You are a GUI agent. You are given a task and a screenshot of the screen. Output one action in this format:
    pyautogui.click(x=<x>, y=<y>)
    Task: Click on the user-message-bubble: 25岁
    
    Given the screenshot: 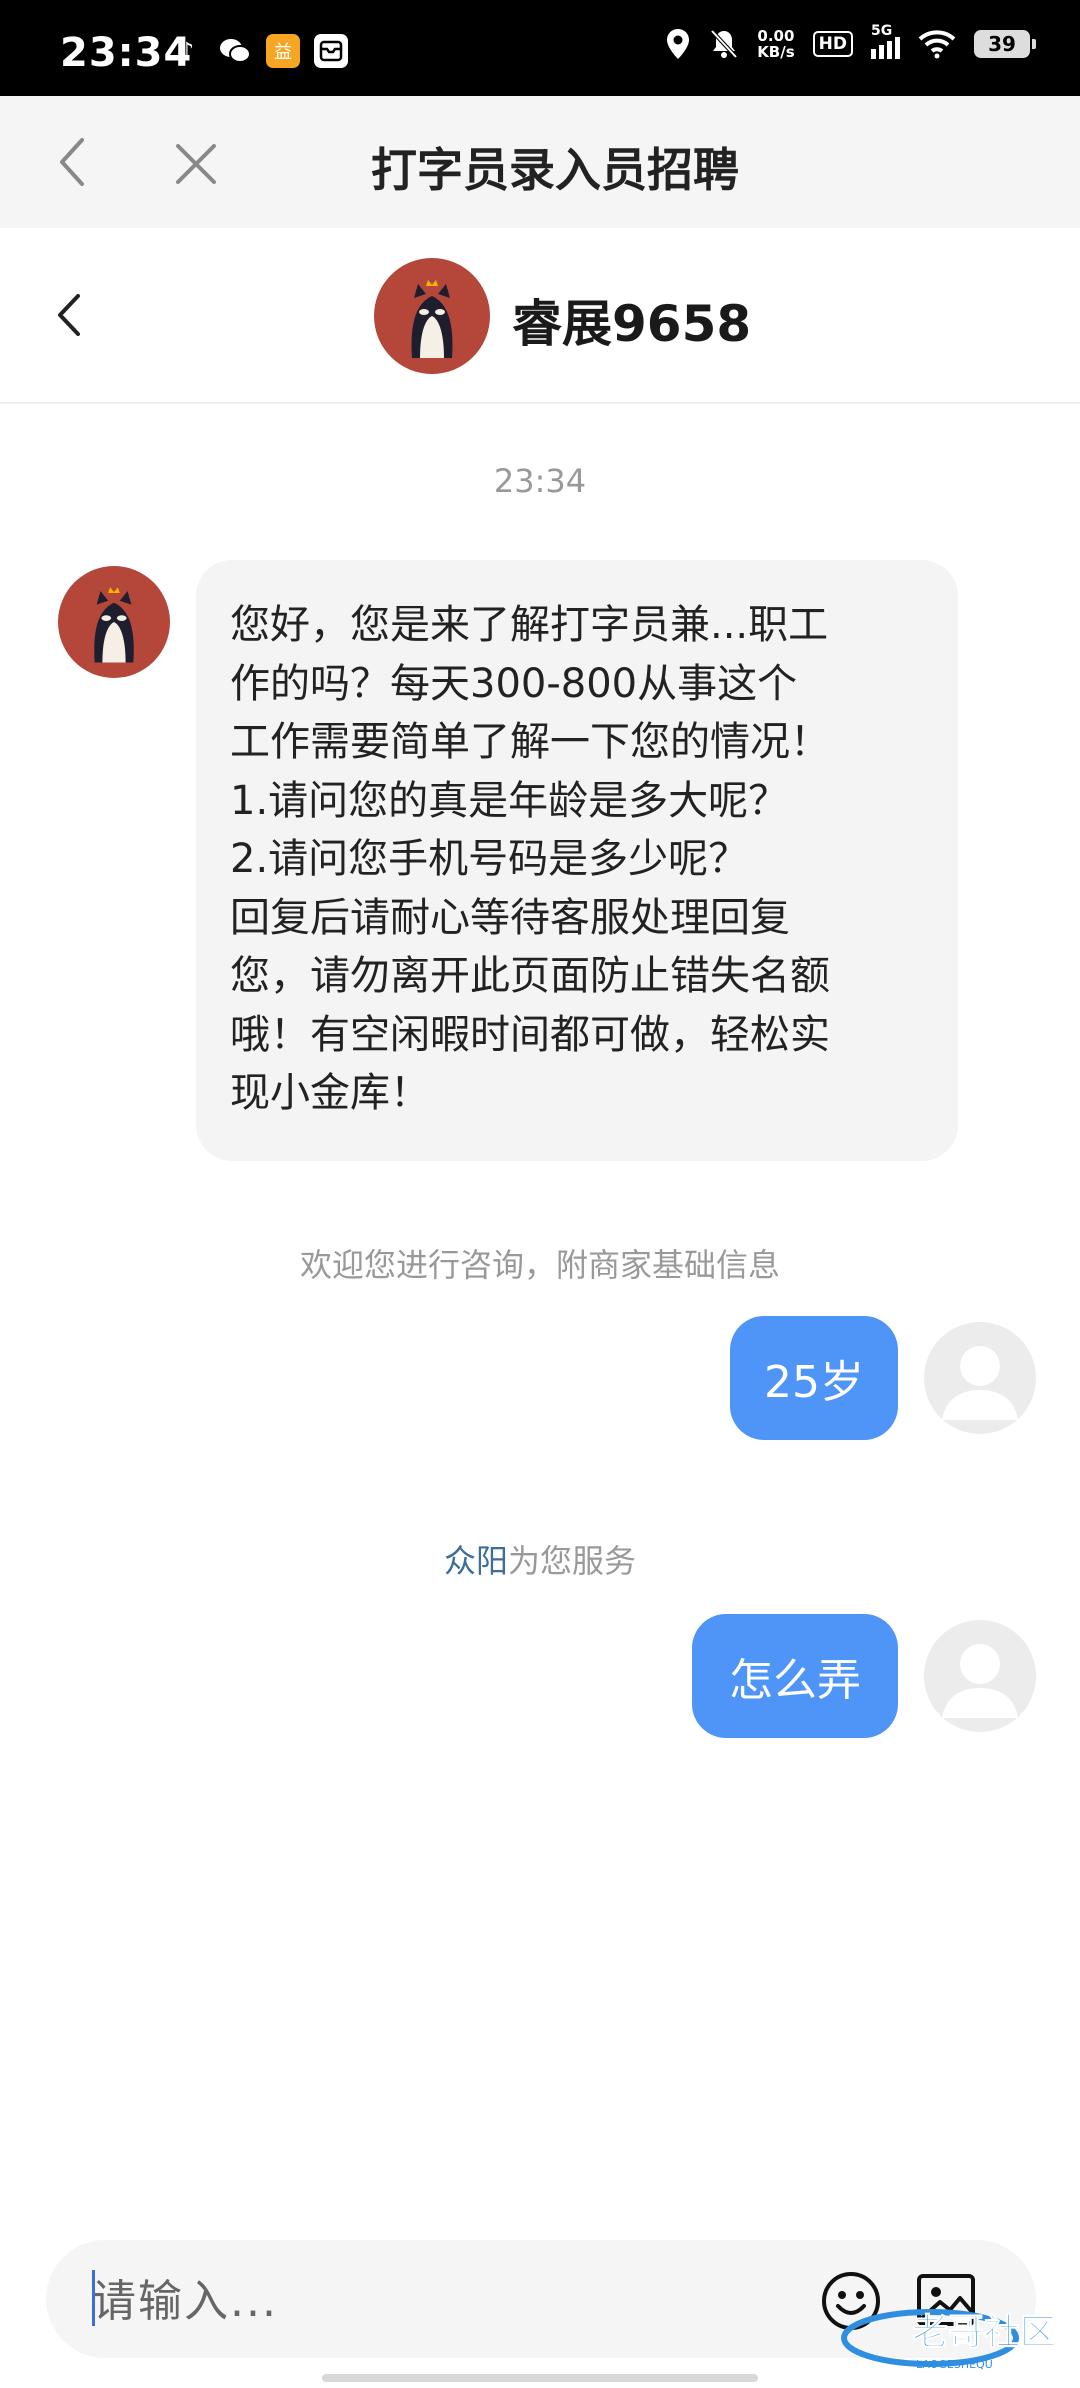 What is the action you would take?
    pyautogui.click(x=814, y=1378)
    